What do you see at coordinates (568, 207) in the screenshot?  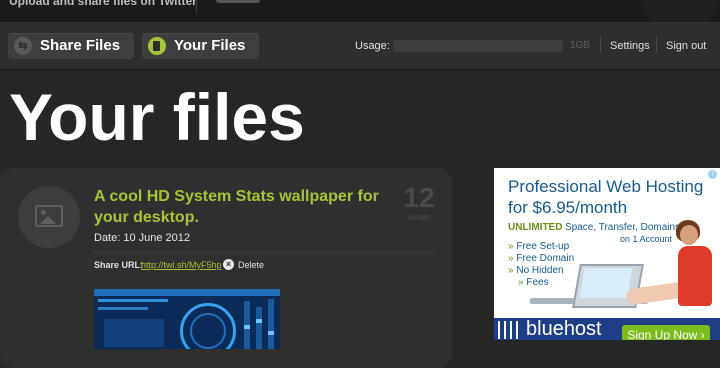 I see `ad-price: for $6.95/month` at bounding box center [568, 207].